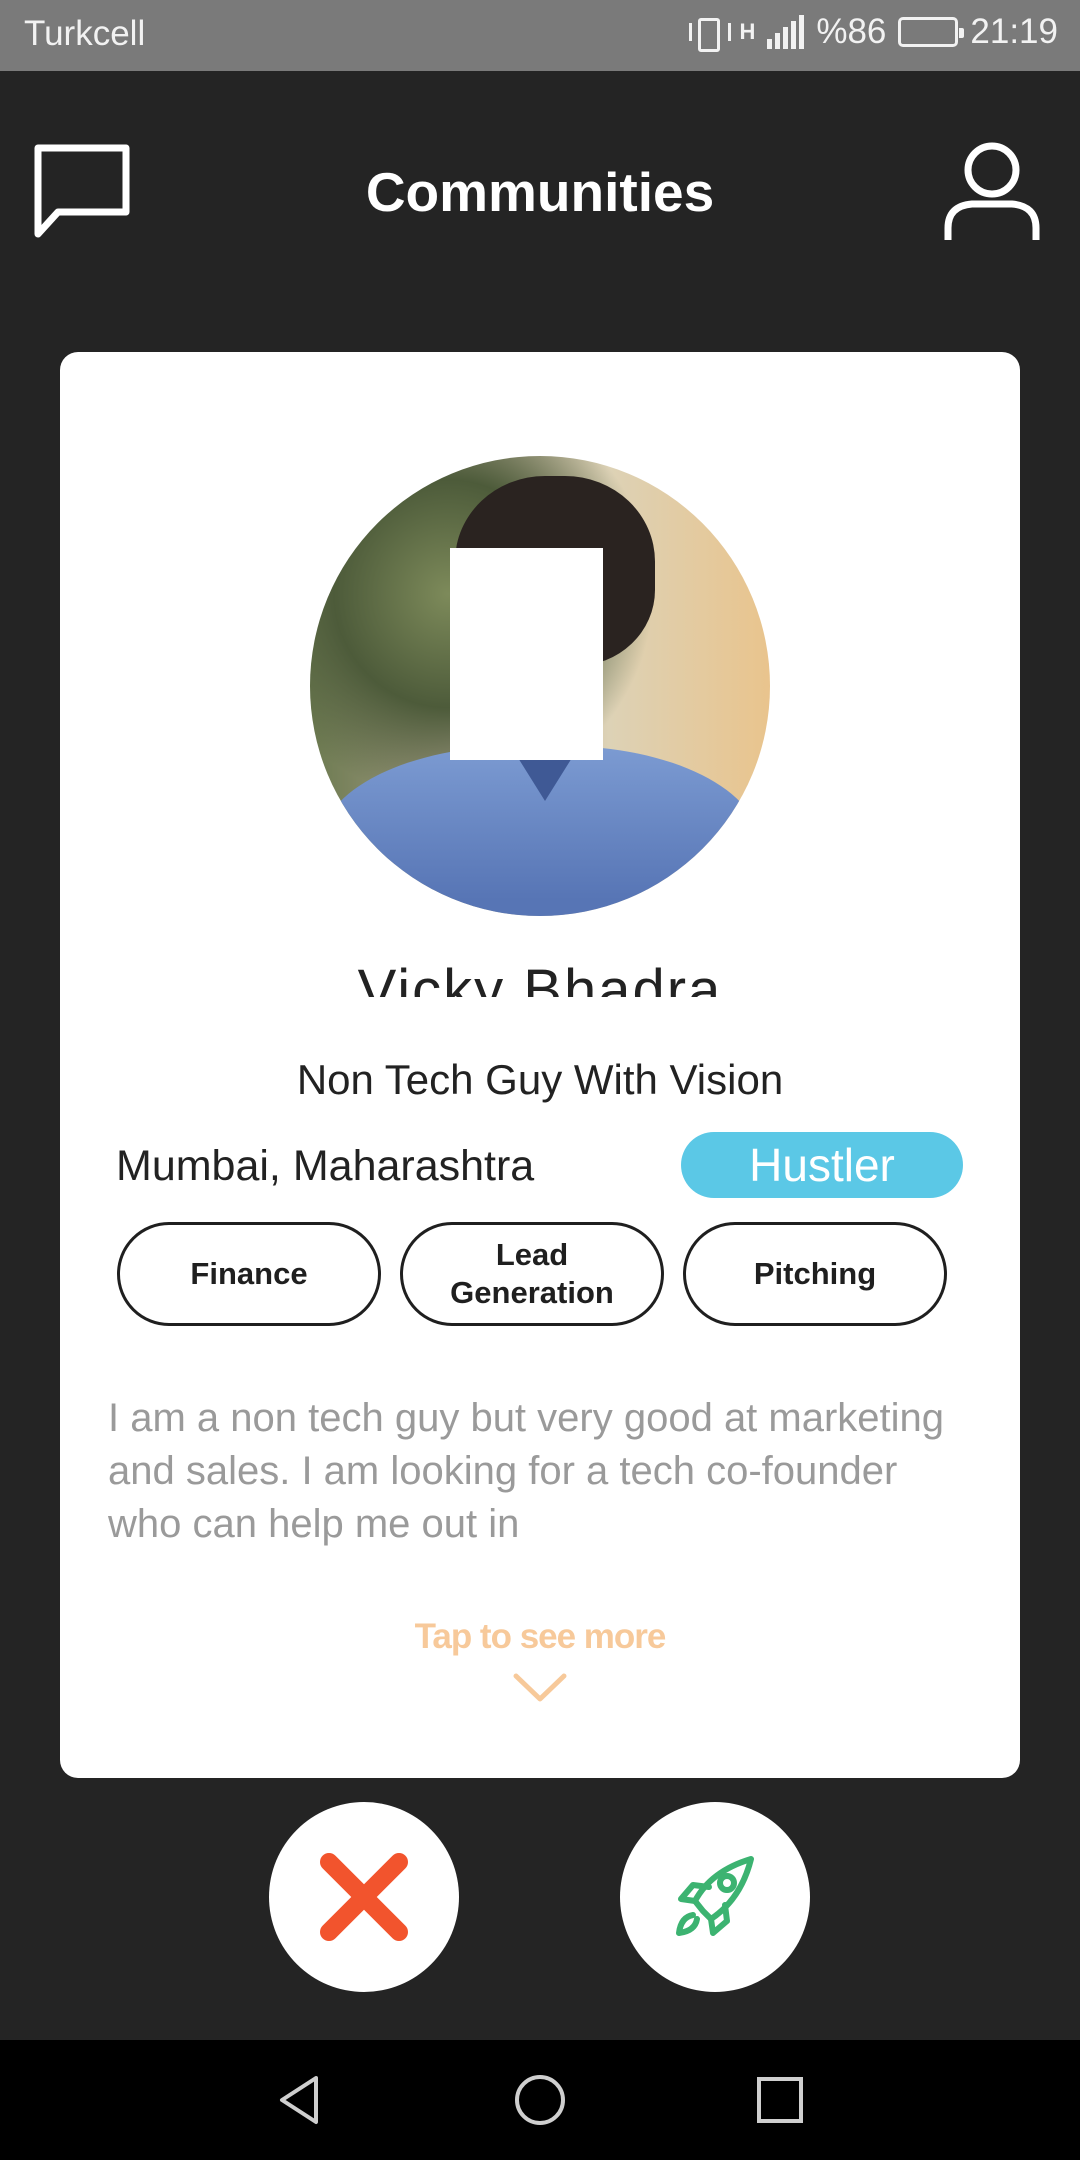 The height and width of the screenshot is (2160, 1080). I want to click on chevron-down-icon, so click(540, 1688).